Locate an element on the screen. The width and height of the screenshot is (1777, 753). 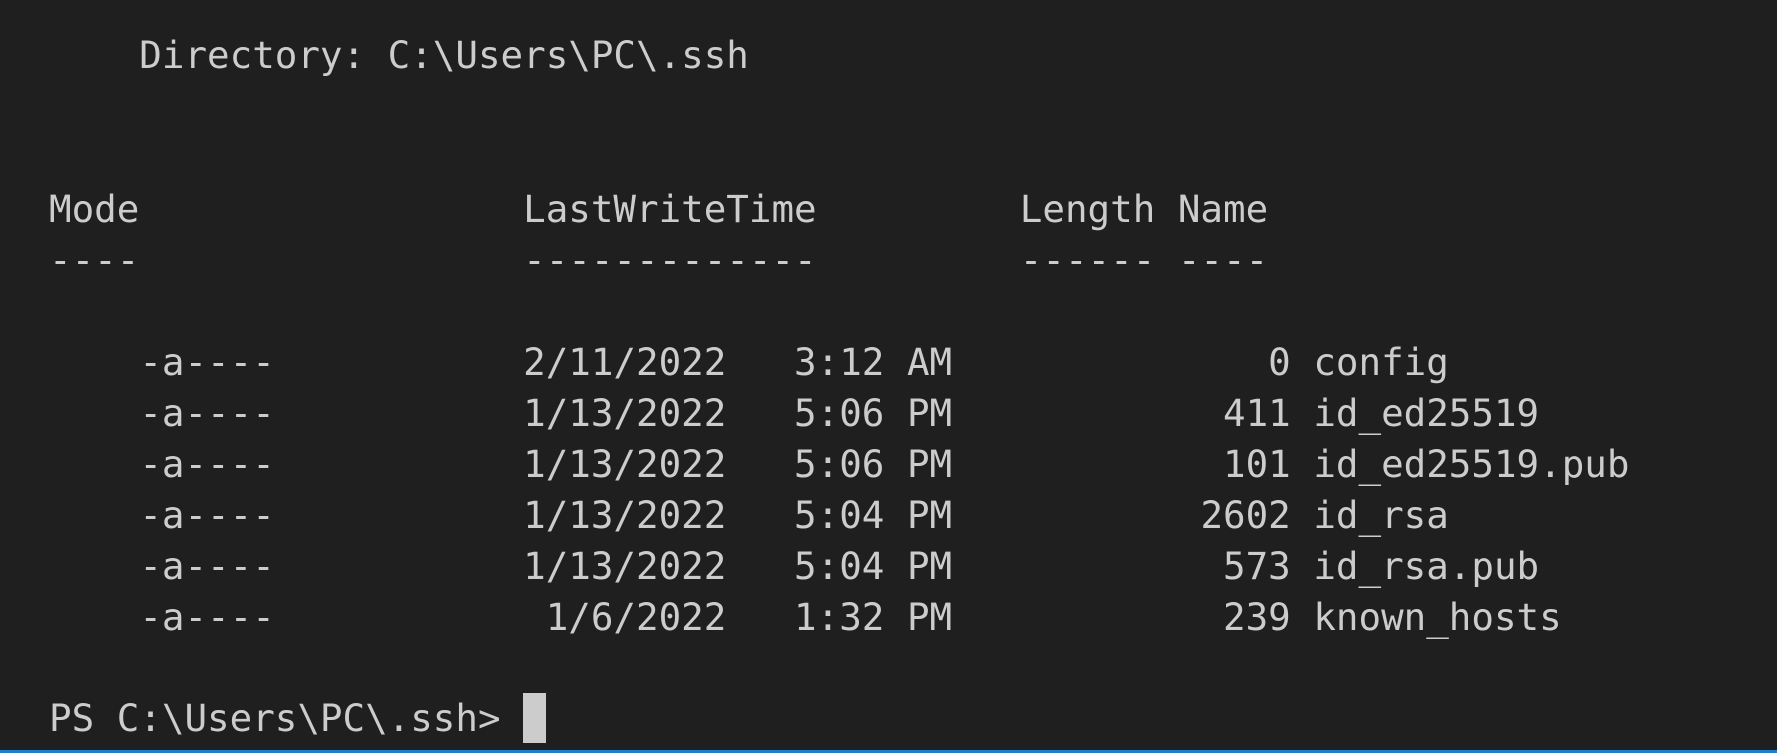
listing-header-underline: ---- ------------- ------ ---- is located at coordinates (659, 260).